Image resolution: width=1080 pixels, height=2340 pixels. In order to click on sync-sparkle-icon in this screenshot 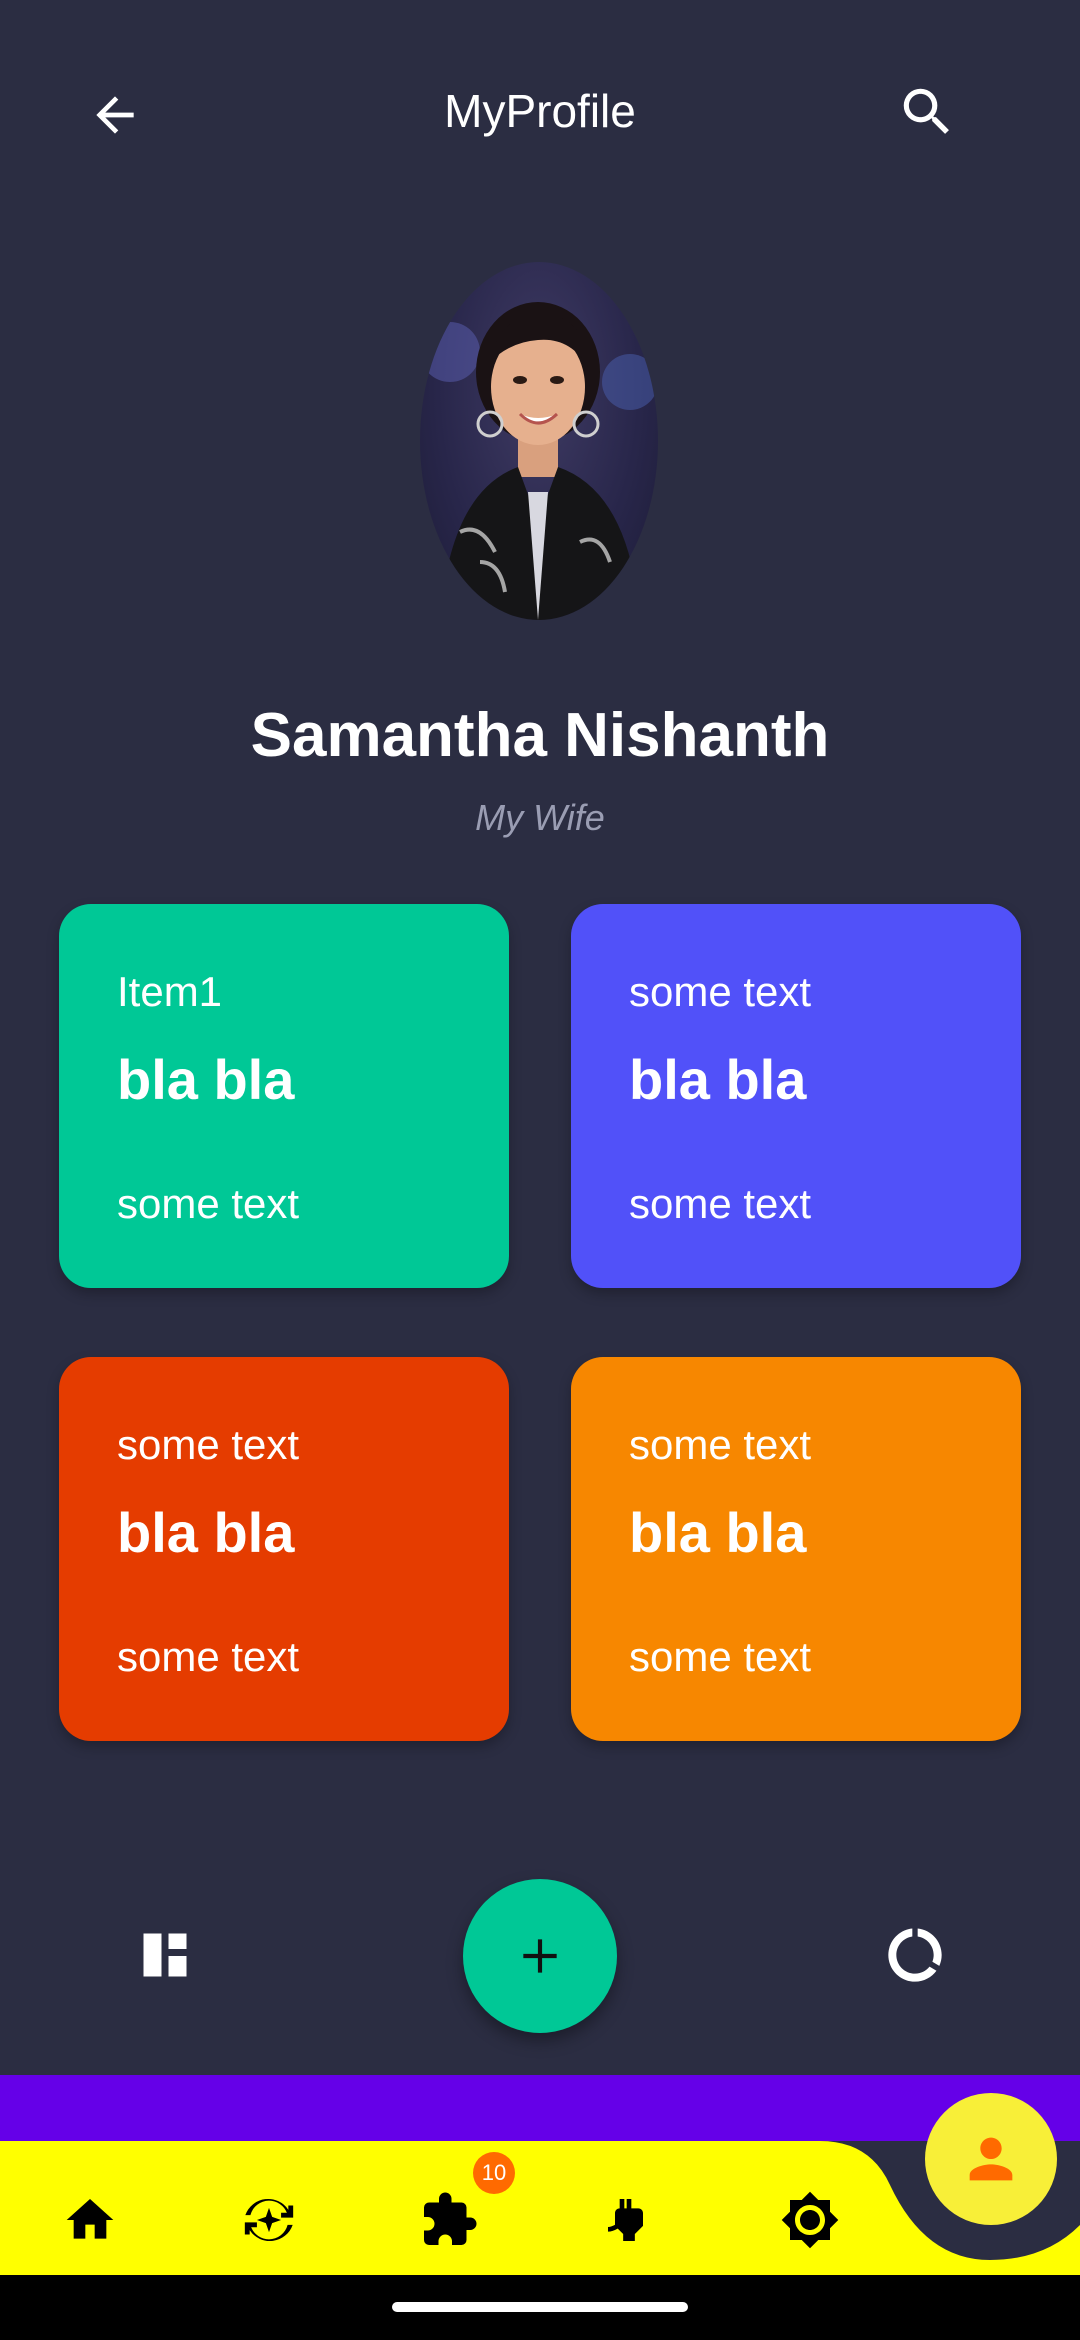, I will do `click(269, 2220)`.